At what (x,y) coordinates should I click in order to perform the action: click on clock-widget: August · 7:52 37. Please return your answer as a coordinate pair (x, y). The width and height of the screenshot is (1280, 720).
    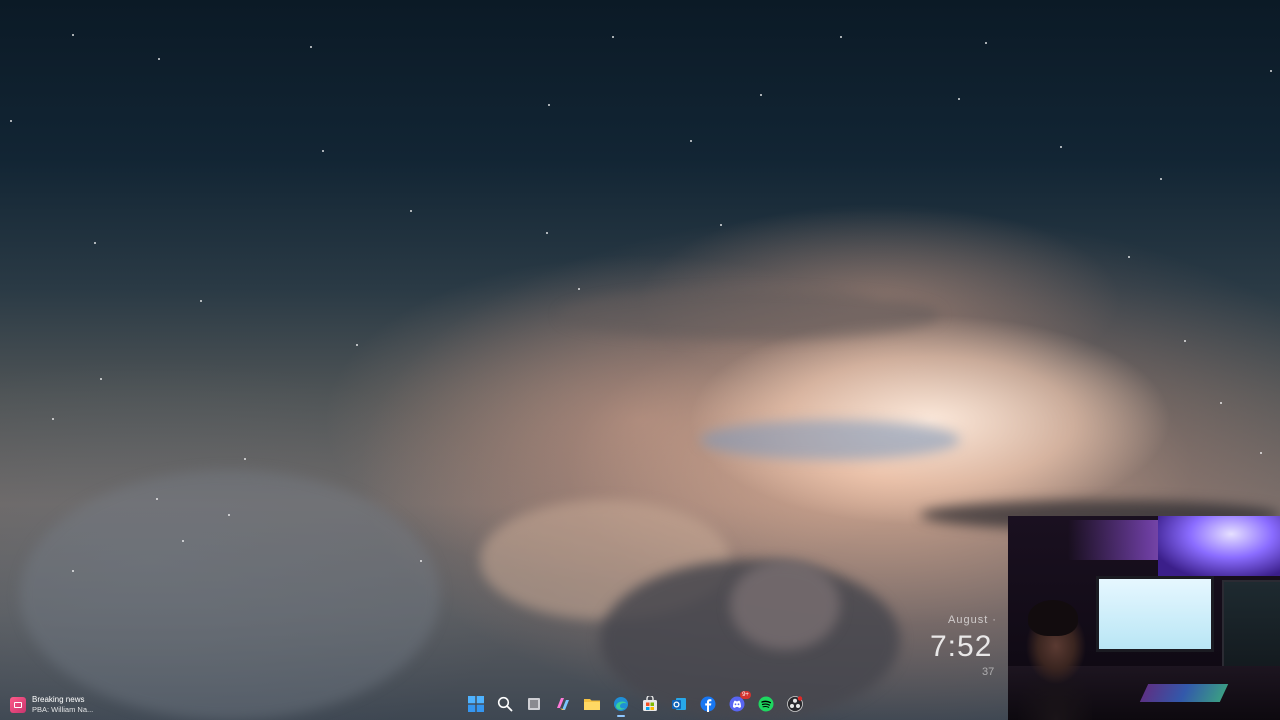
    Looking at the image, I should click on (973, 652).